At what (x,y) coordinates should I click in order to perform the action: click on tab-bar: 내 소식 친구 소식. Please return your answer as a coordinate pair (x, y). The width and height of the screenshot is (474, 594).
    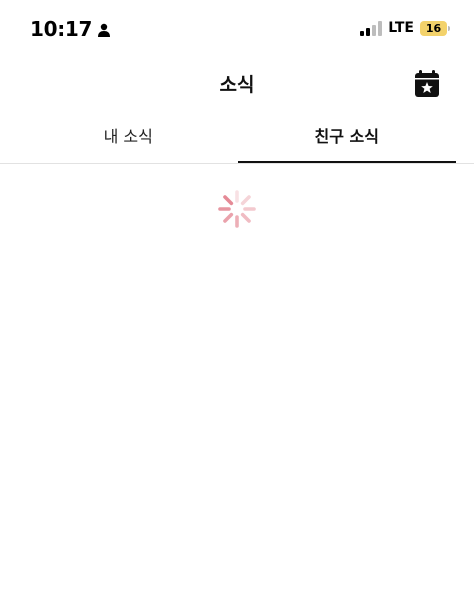
    Looking at the image, I should click on (237, 140).